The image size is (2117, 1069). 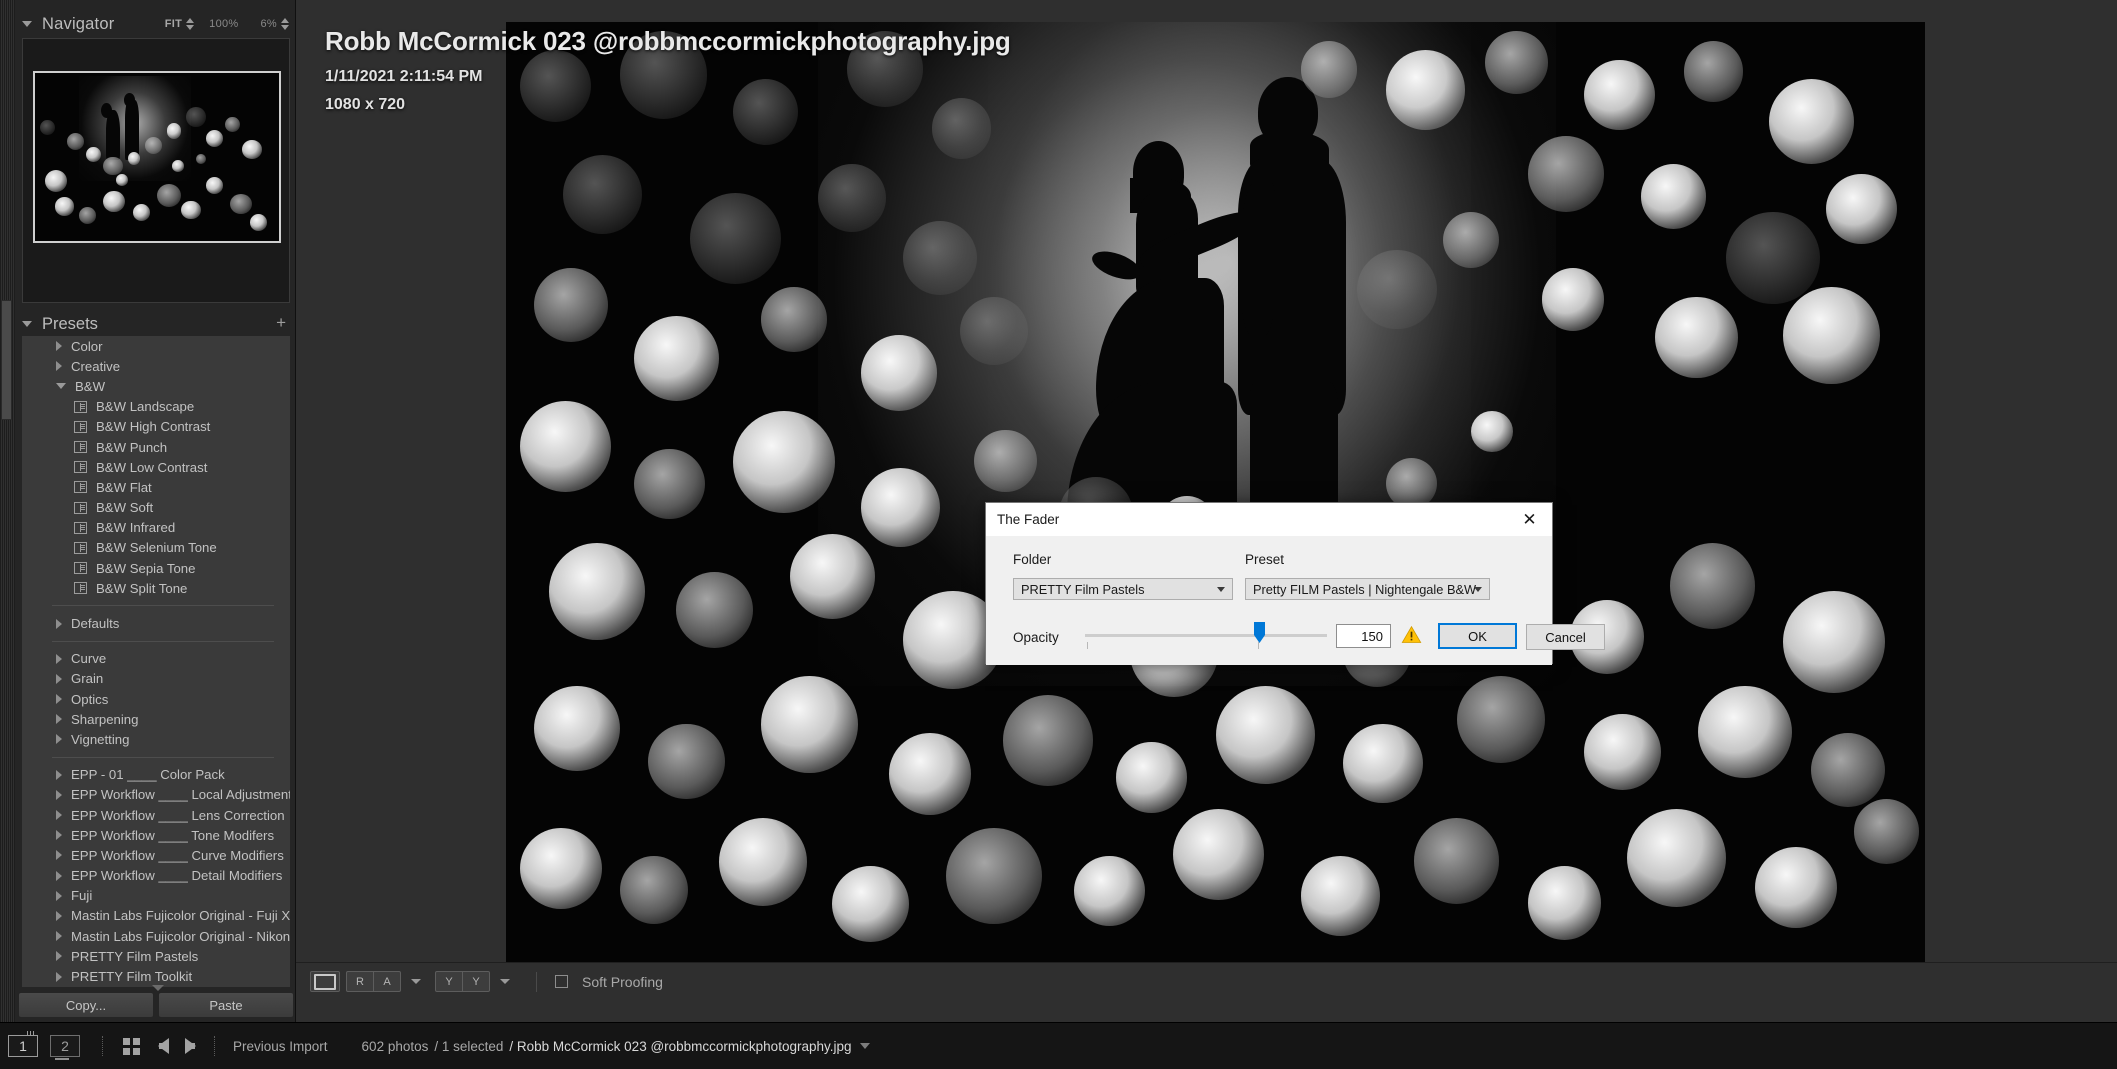 What do you see at coordinates (156, 24) in the screenshot?
I see `navigator-header: Navigator FIT 100% 6%` at bounding box center [156, 24].